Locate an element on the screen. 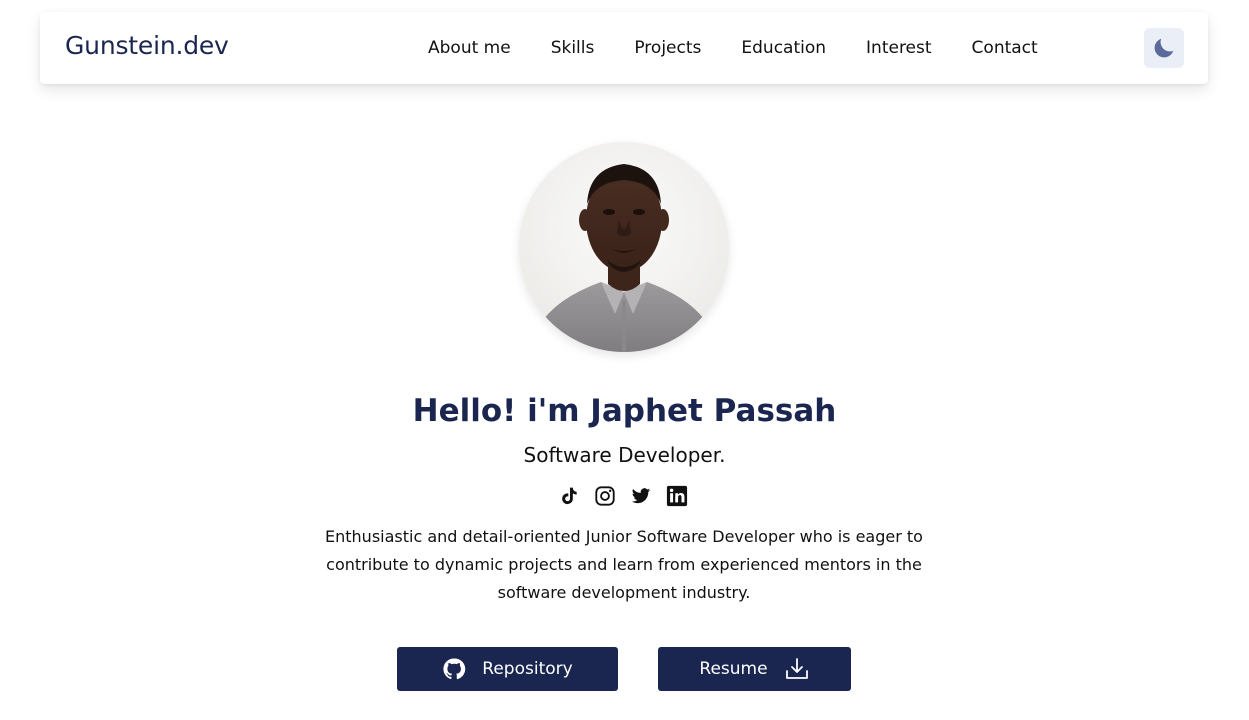 The height and width of the screenshot is (720, 1249). download-icon is located at coordinates (797, 669).